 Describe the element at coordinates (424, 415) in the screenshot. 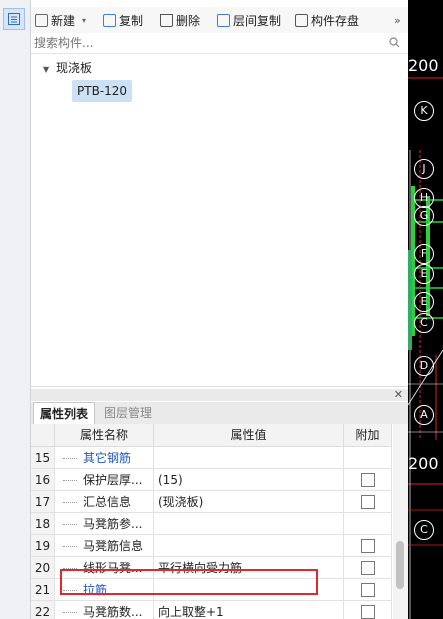

I see `cad-axis-label: A` at that location.